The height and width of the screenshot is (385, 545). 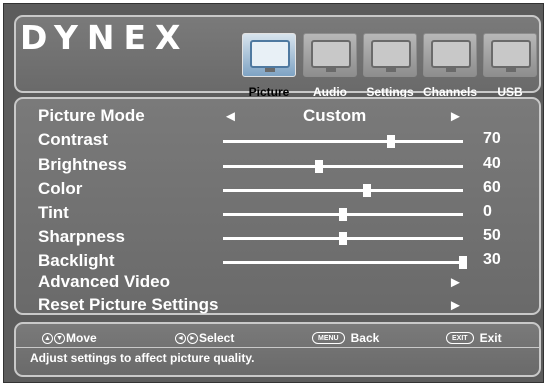 What do you see at coordinates (180, 338) in the screenshot?
I see `left-arrow-icon: ◄` at bounding box center [180, 338].